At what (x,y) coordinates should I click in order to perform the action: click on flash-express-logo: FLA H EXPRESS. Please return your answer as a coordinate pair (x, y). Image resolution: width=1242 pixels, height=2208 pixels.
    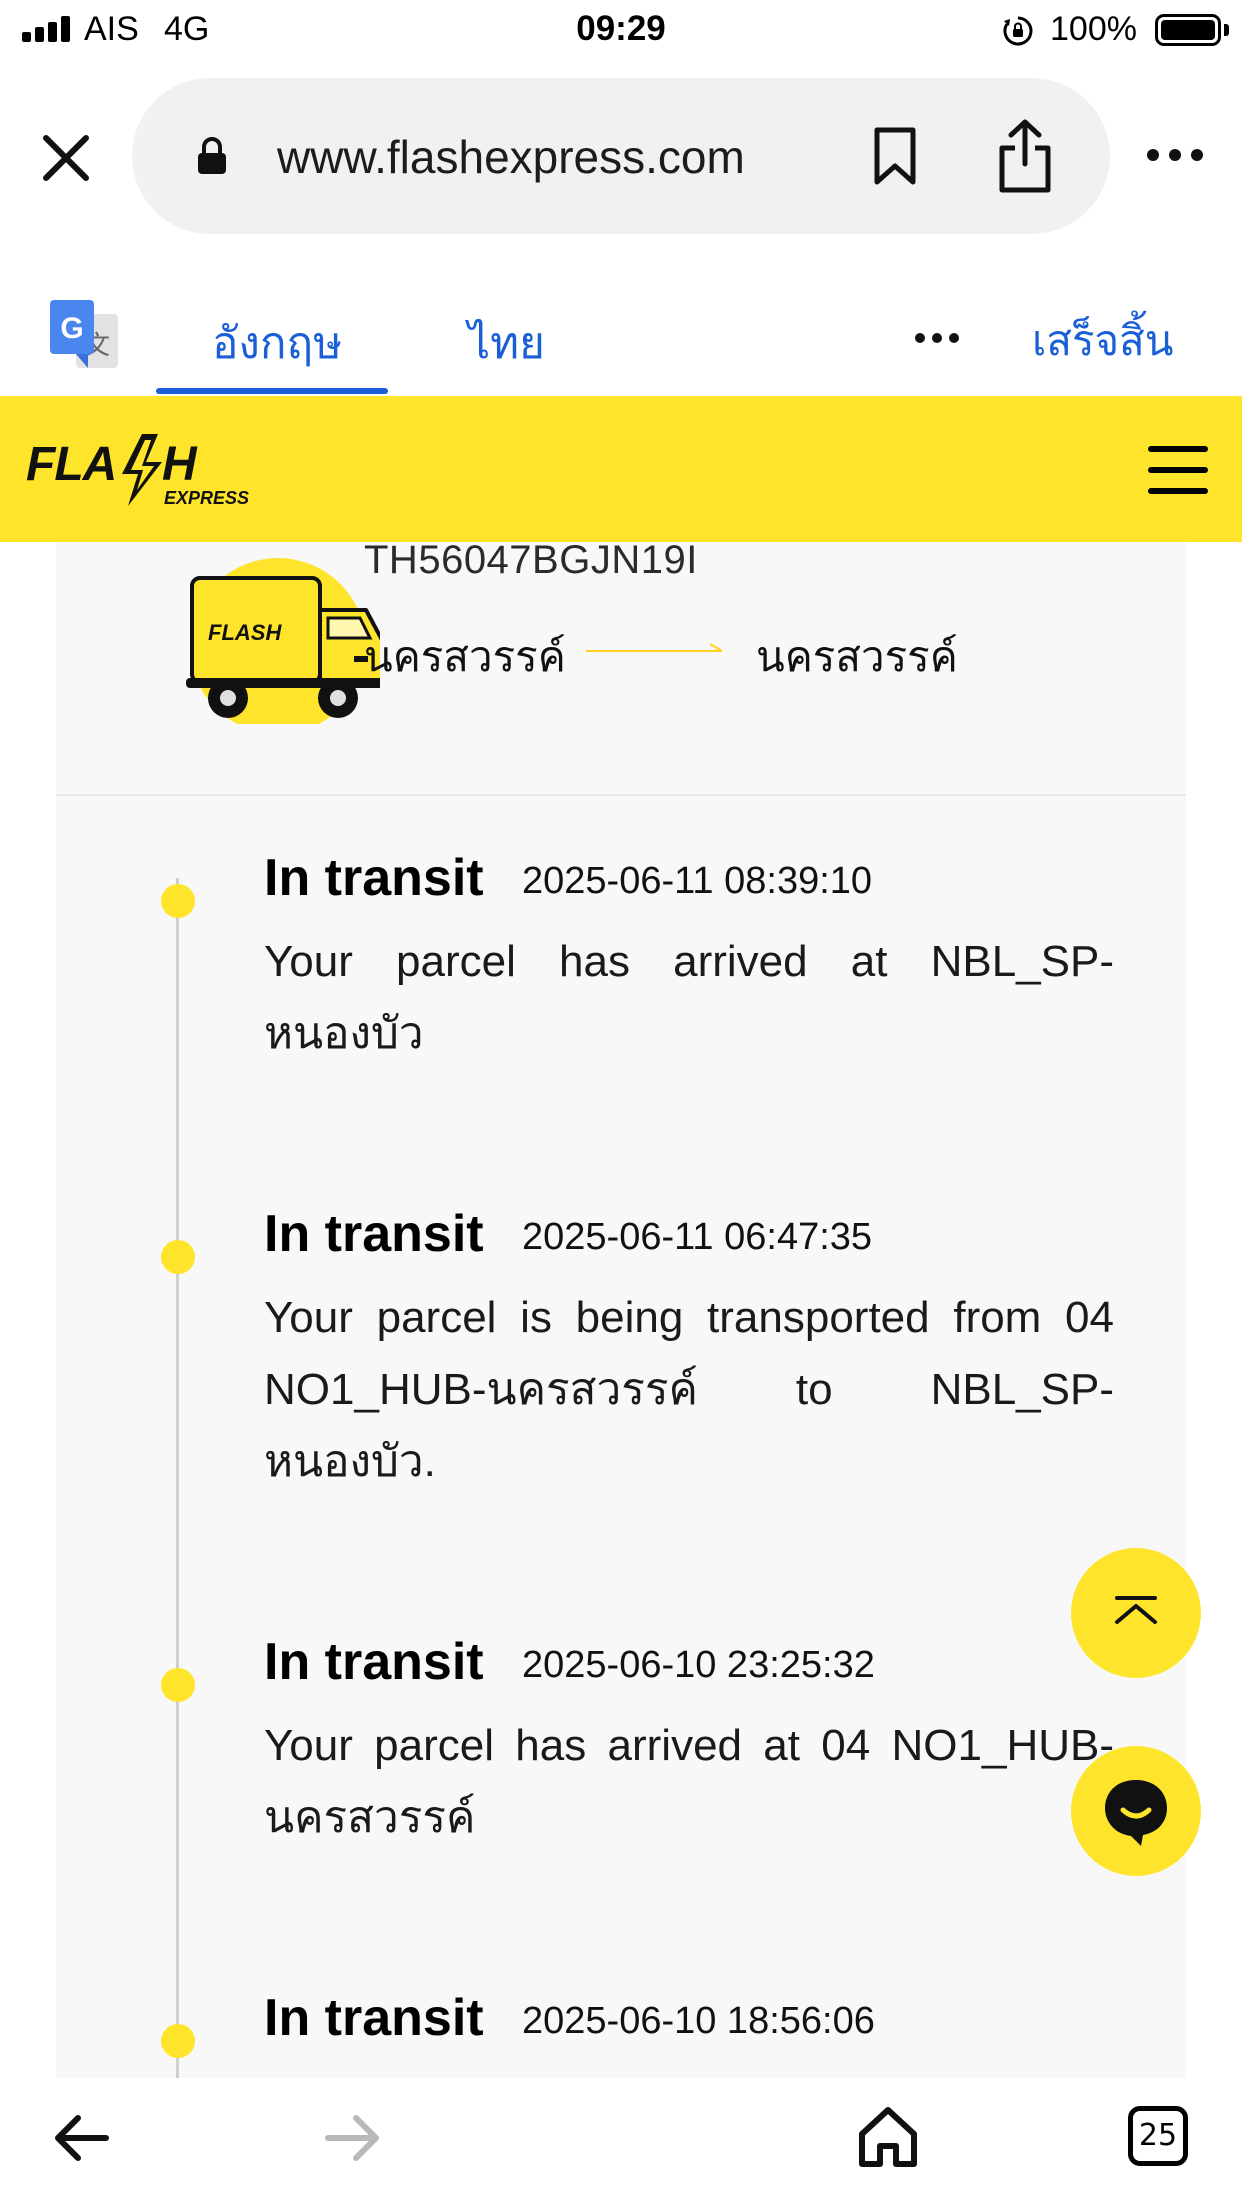
    Looking at the image, I should click on (149, 470).